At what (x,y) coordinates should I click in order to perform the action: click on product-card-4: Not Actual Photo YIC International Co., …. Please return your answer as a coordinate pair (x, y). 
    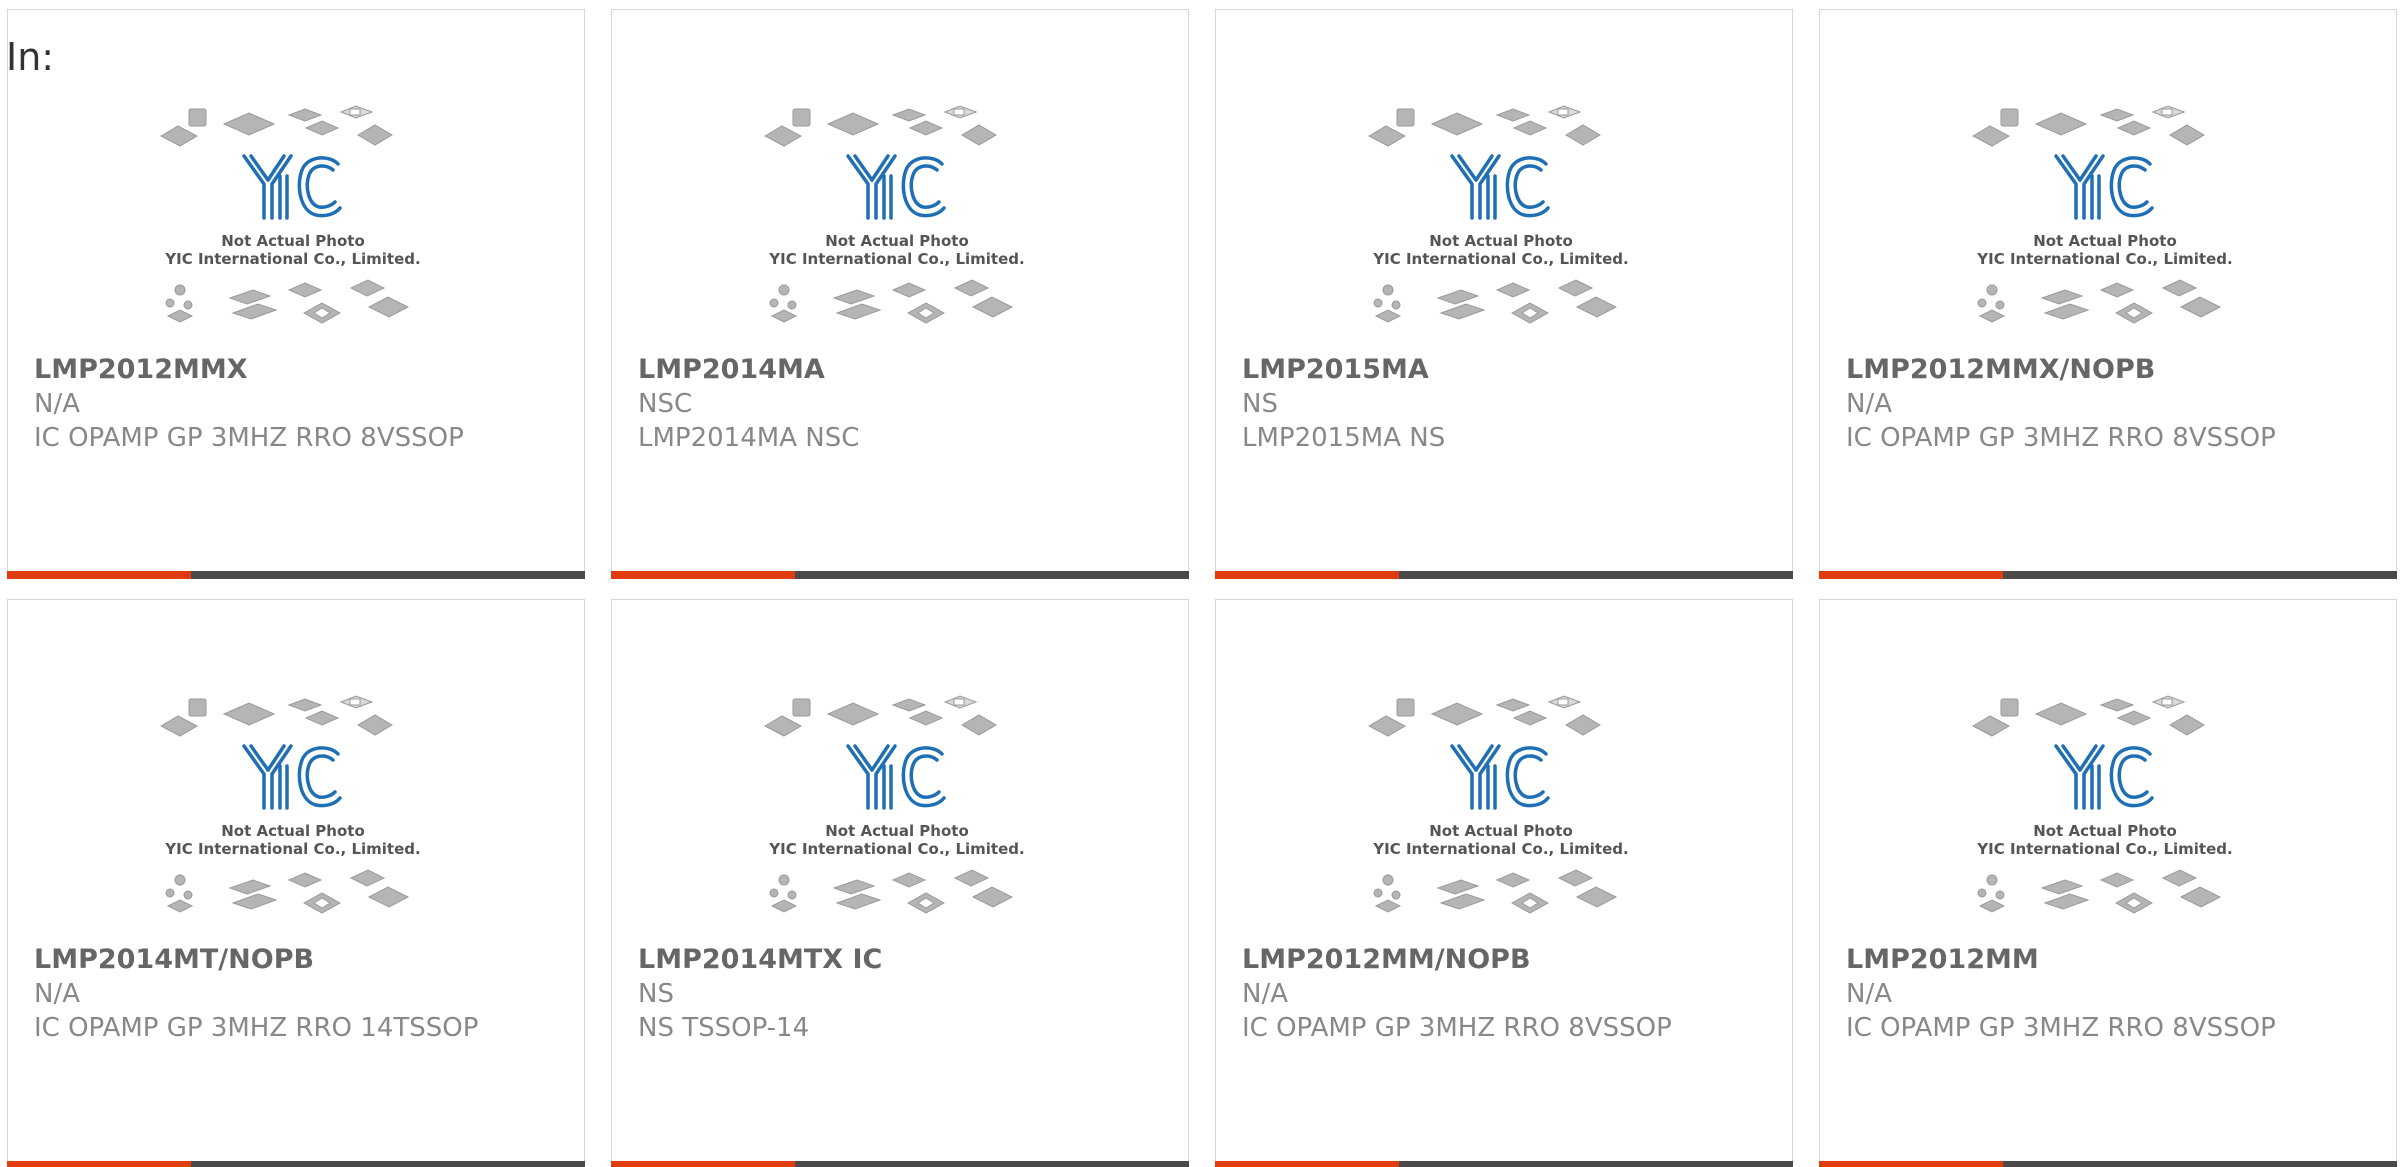
    Looking at the image, I should click on (2108, 294).